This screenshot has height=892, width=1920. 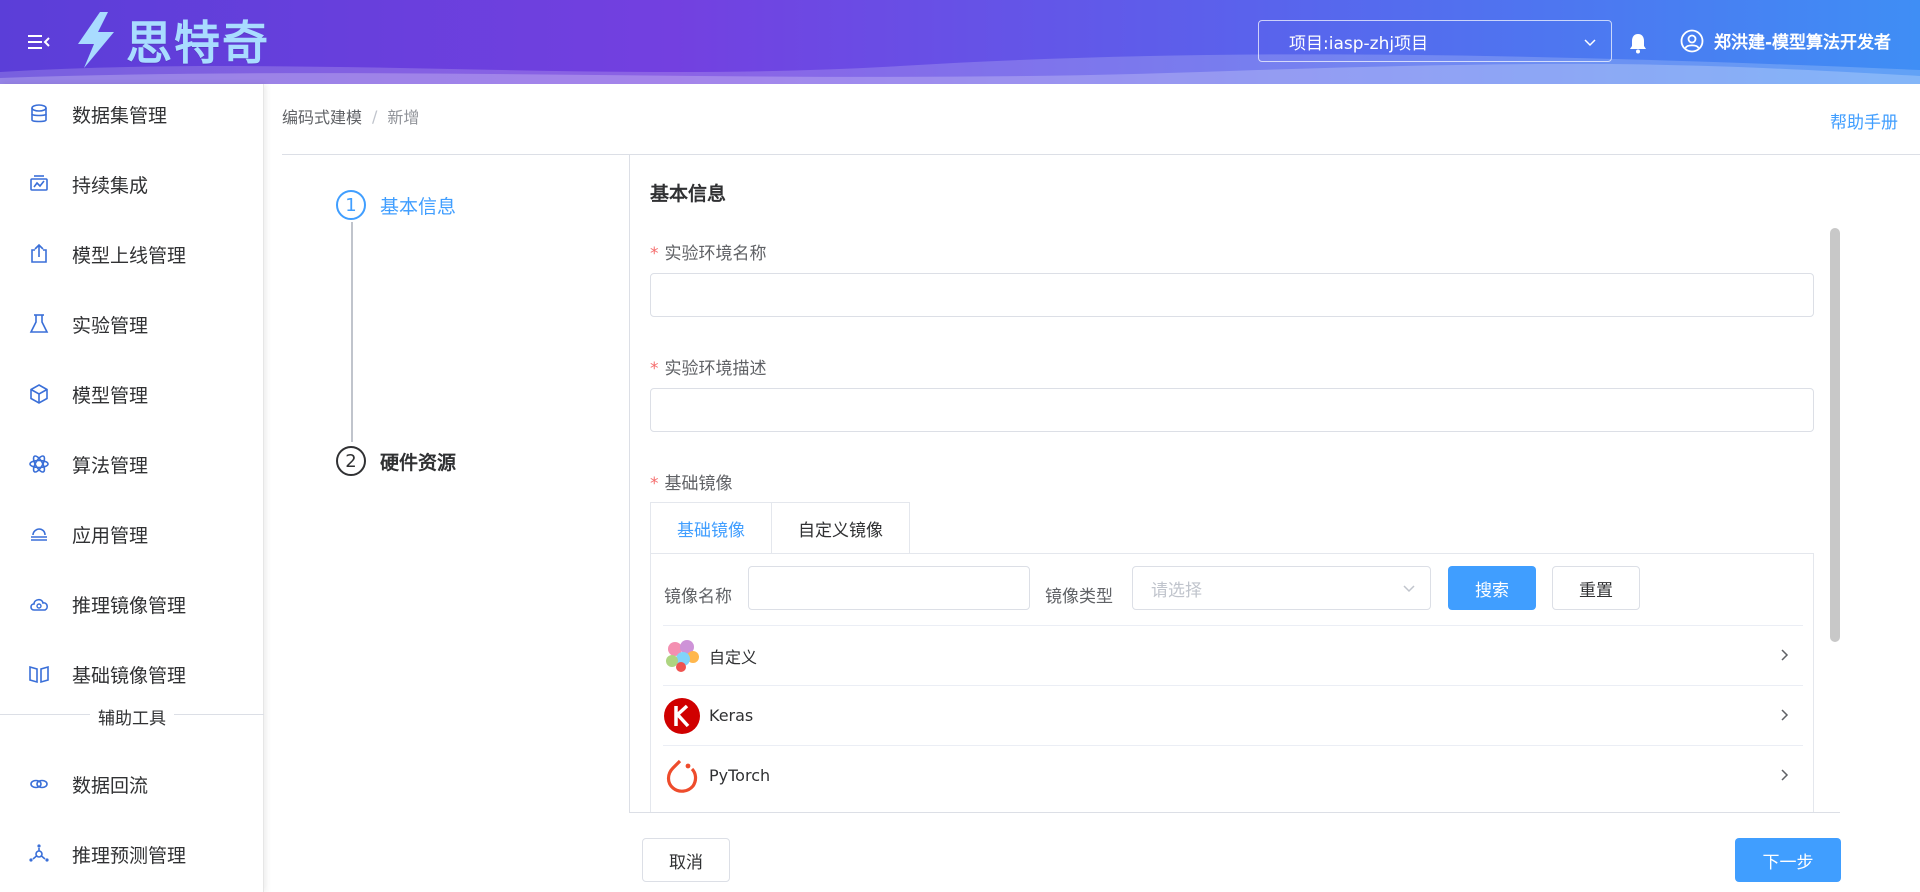 I want to click on database-icon, so click(x=39, y=113).